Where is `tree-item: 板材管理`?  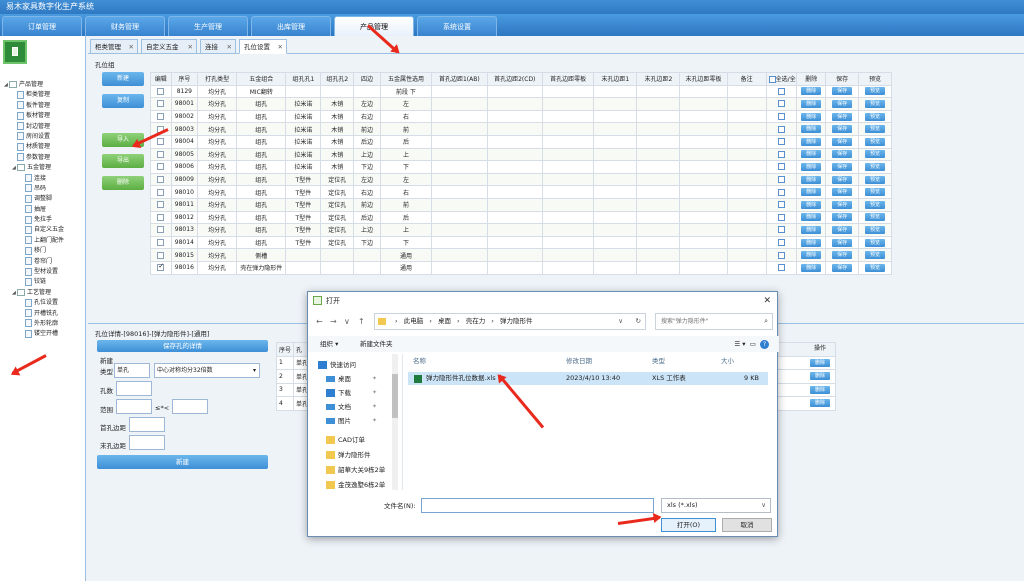
tree-item: 板材管理 is located at coordinates (45, 116).